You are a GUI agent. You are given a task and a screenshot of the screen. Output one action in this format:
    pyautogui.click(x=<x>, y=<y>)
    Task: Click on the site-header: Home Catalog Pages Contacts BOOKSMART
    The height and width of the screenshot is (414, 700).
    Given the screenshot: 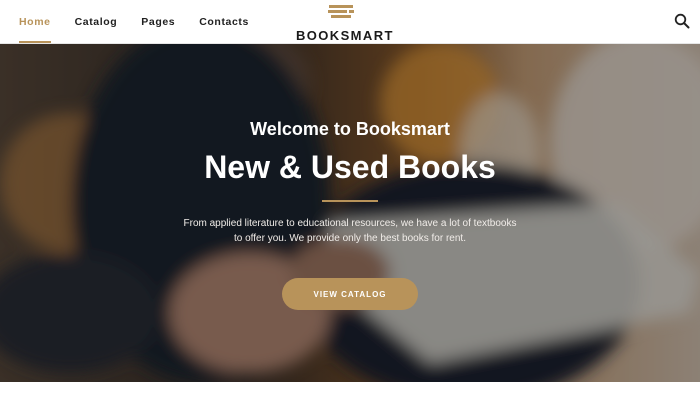 What is the action you would take?
    pyautogui.click(x=350, y=22)
    